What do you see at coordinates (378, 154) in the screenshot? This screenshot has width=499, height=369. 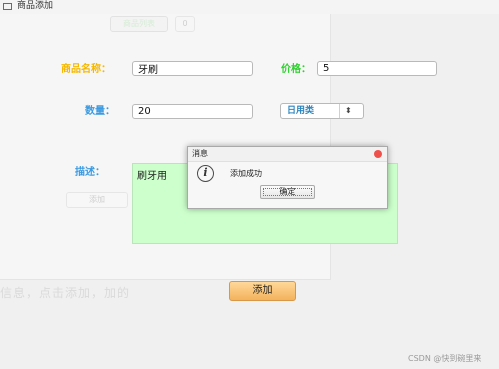 I see `close-icon` at bounding box center [378, 154].